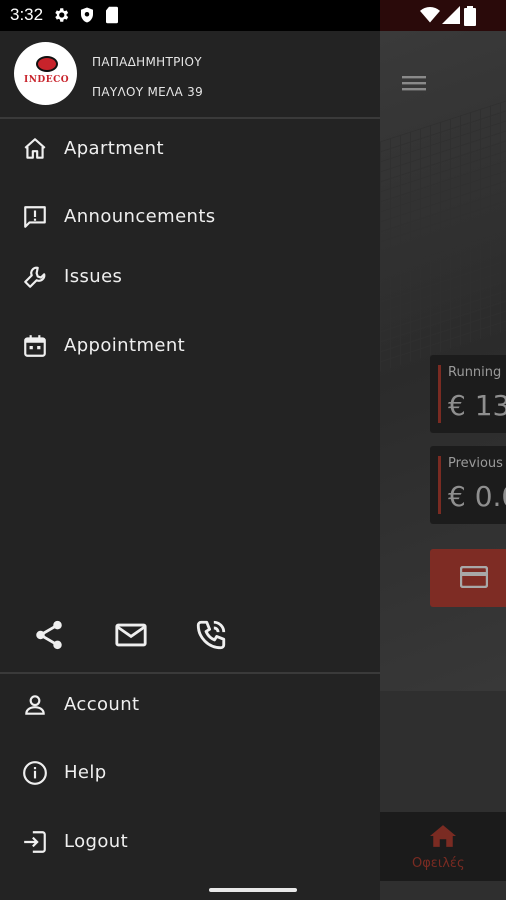 This screenshot has height=900, width=506. Describe the element at coordinates (35, 346) in the screenshot. I see `calendar-icon` at that location.